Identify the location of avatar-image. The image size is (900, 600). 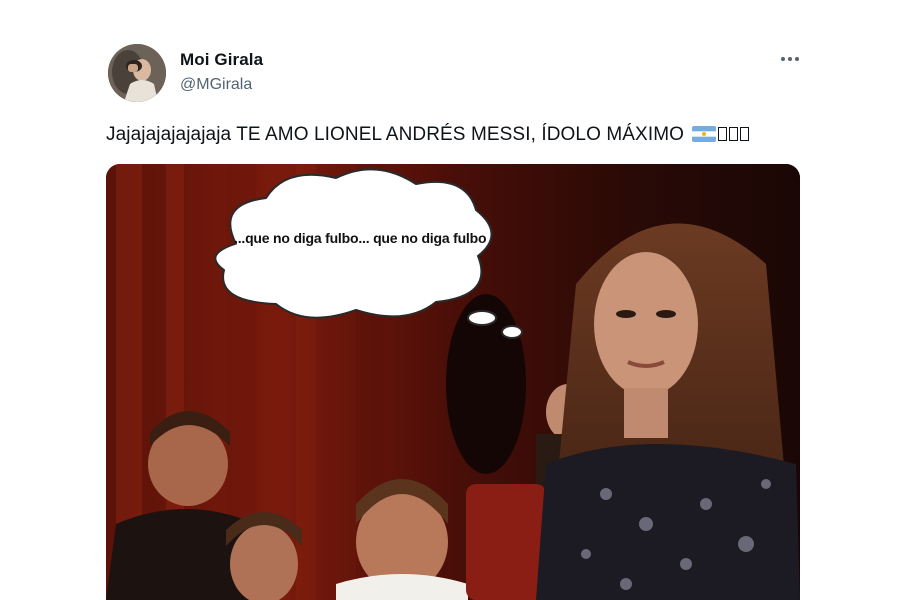
(137, 73).